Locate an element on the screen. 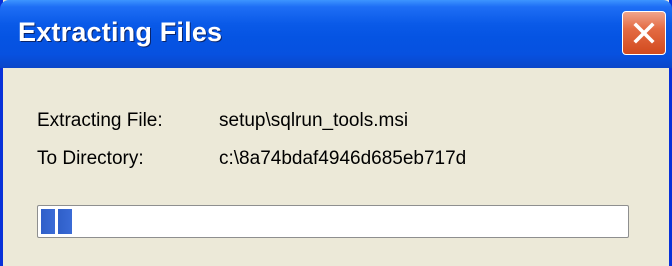 The height and width of the screenshot is (266, 672). to-directory-value: c:\8a74bdaf4946d685eb717d is located at coordinates (343, 158).